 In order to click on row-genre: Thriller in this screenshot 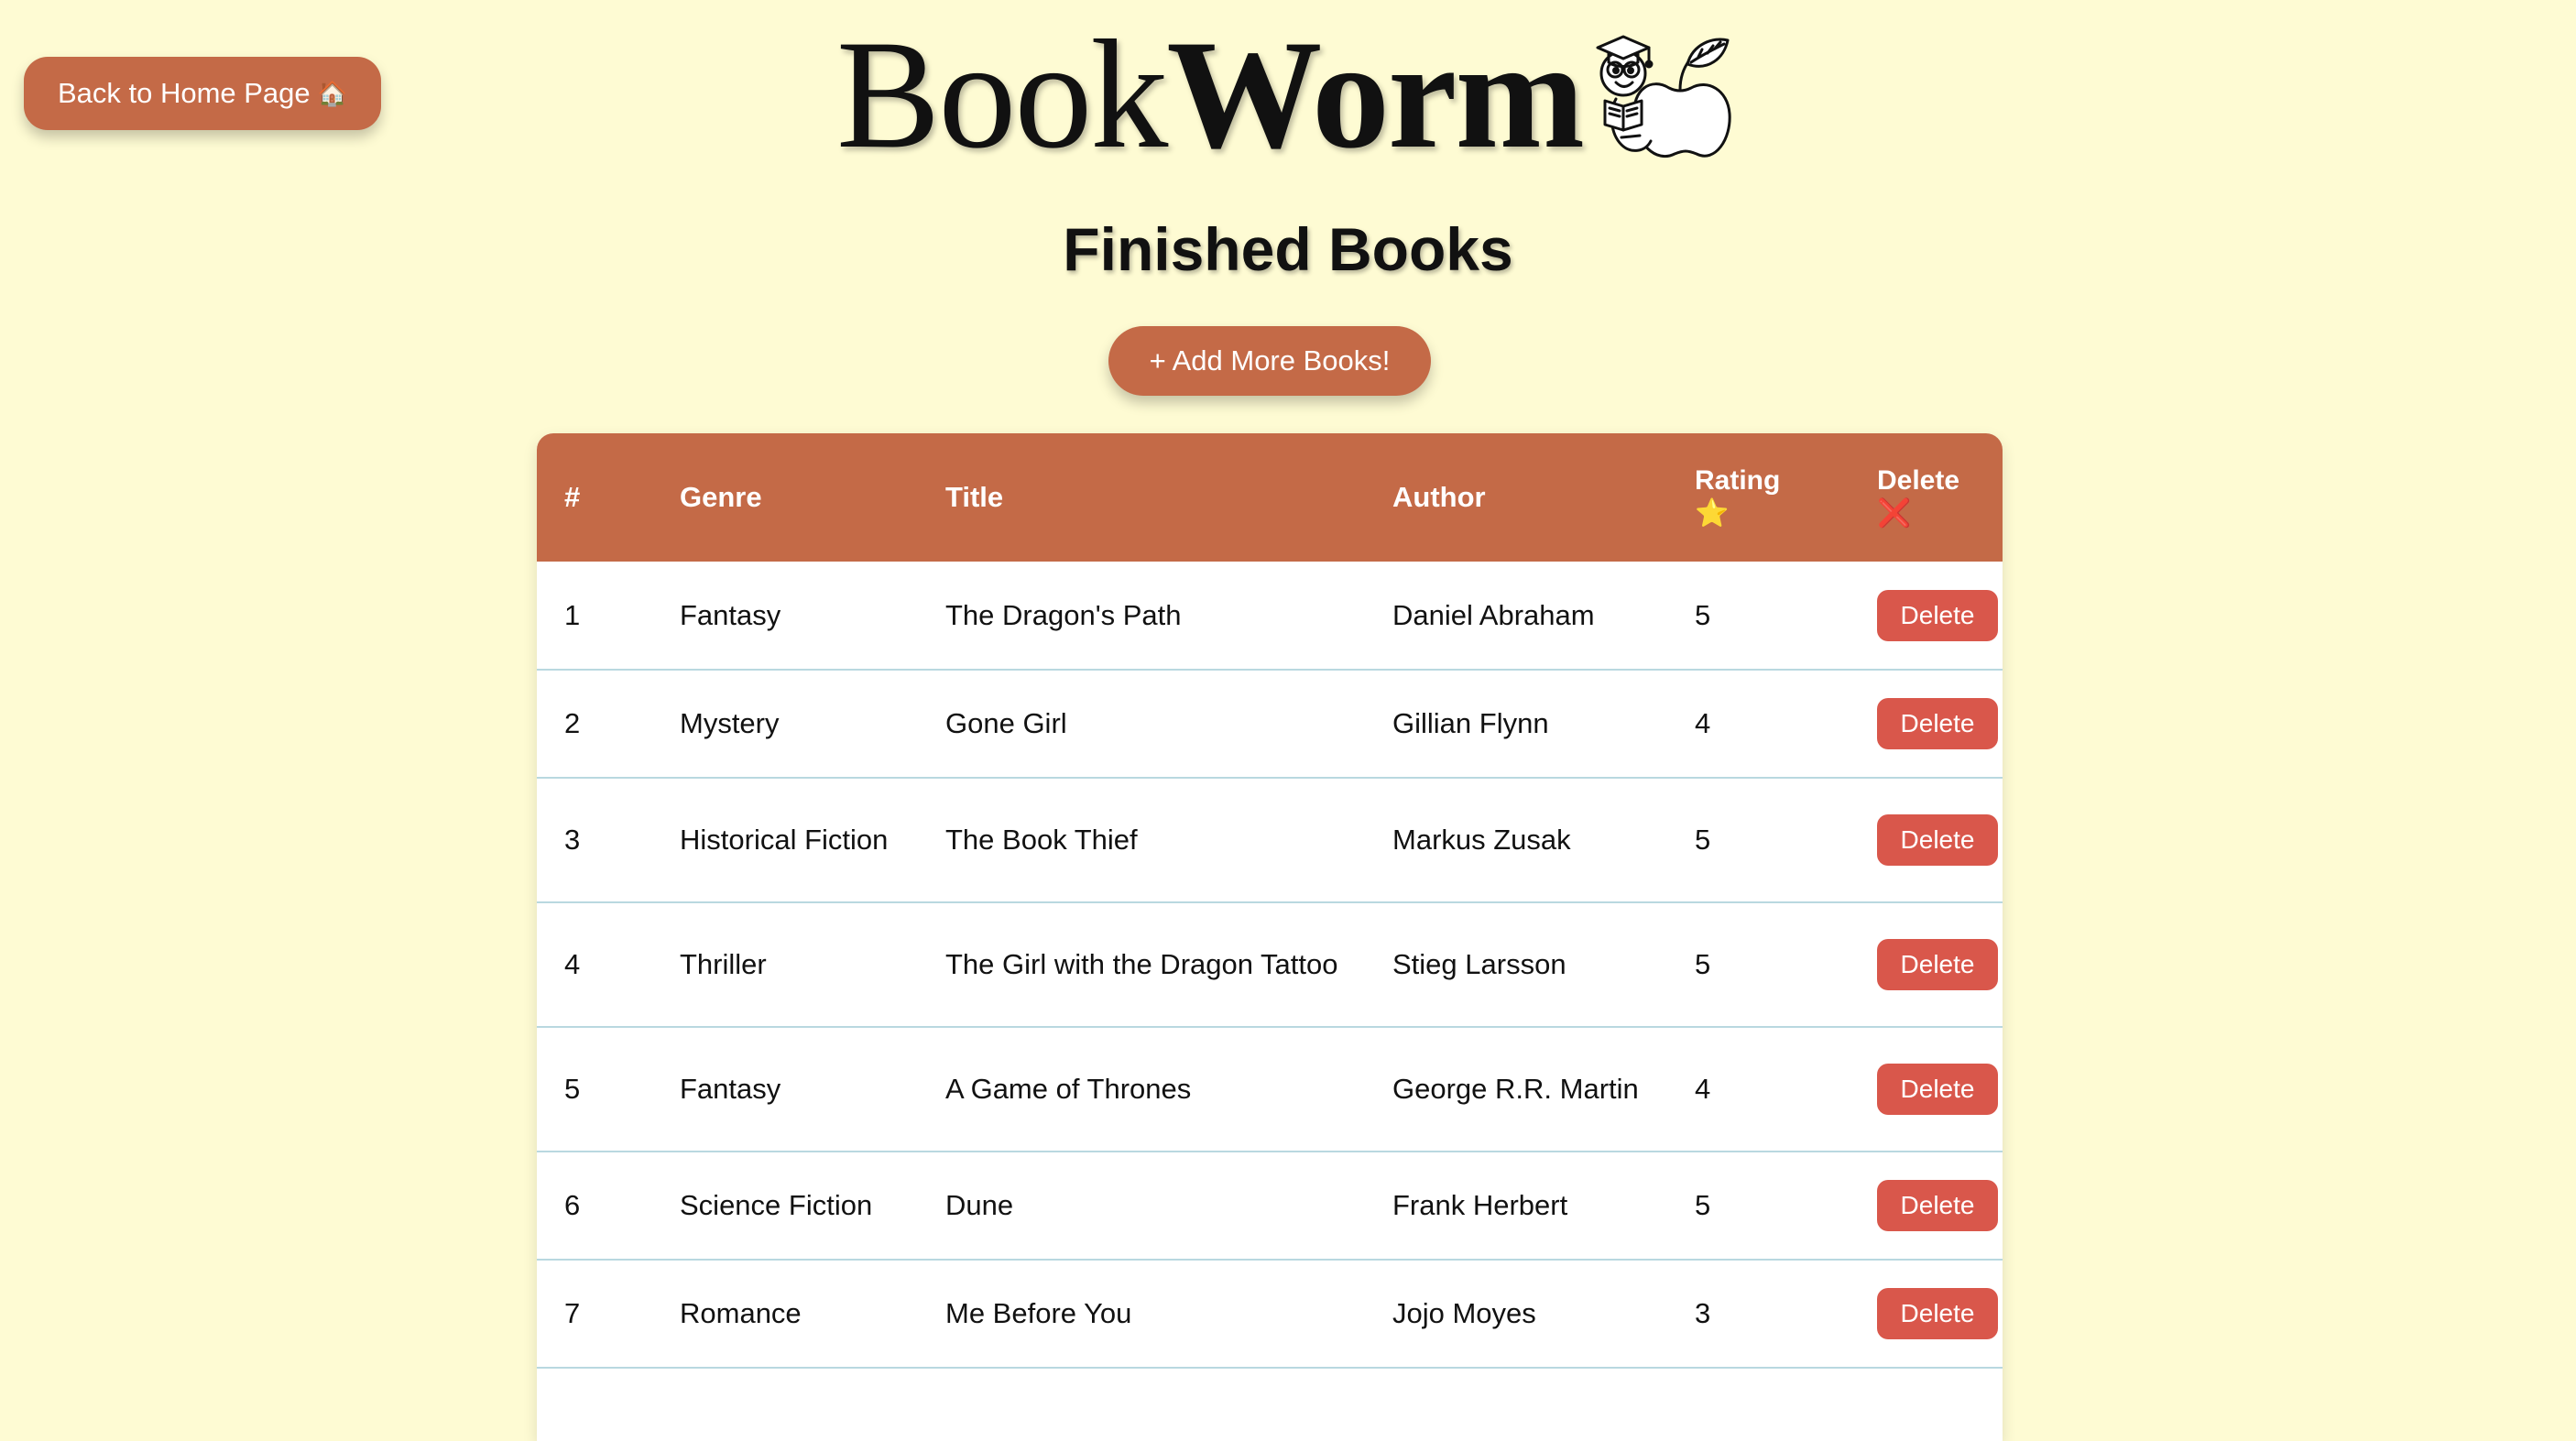, I will do `click(724, 964)`.